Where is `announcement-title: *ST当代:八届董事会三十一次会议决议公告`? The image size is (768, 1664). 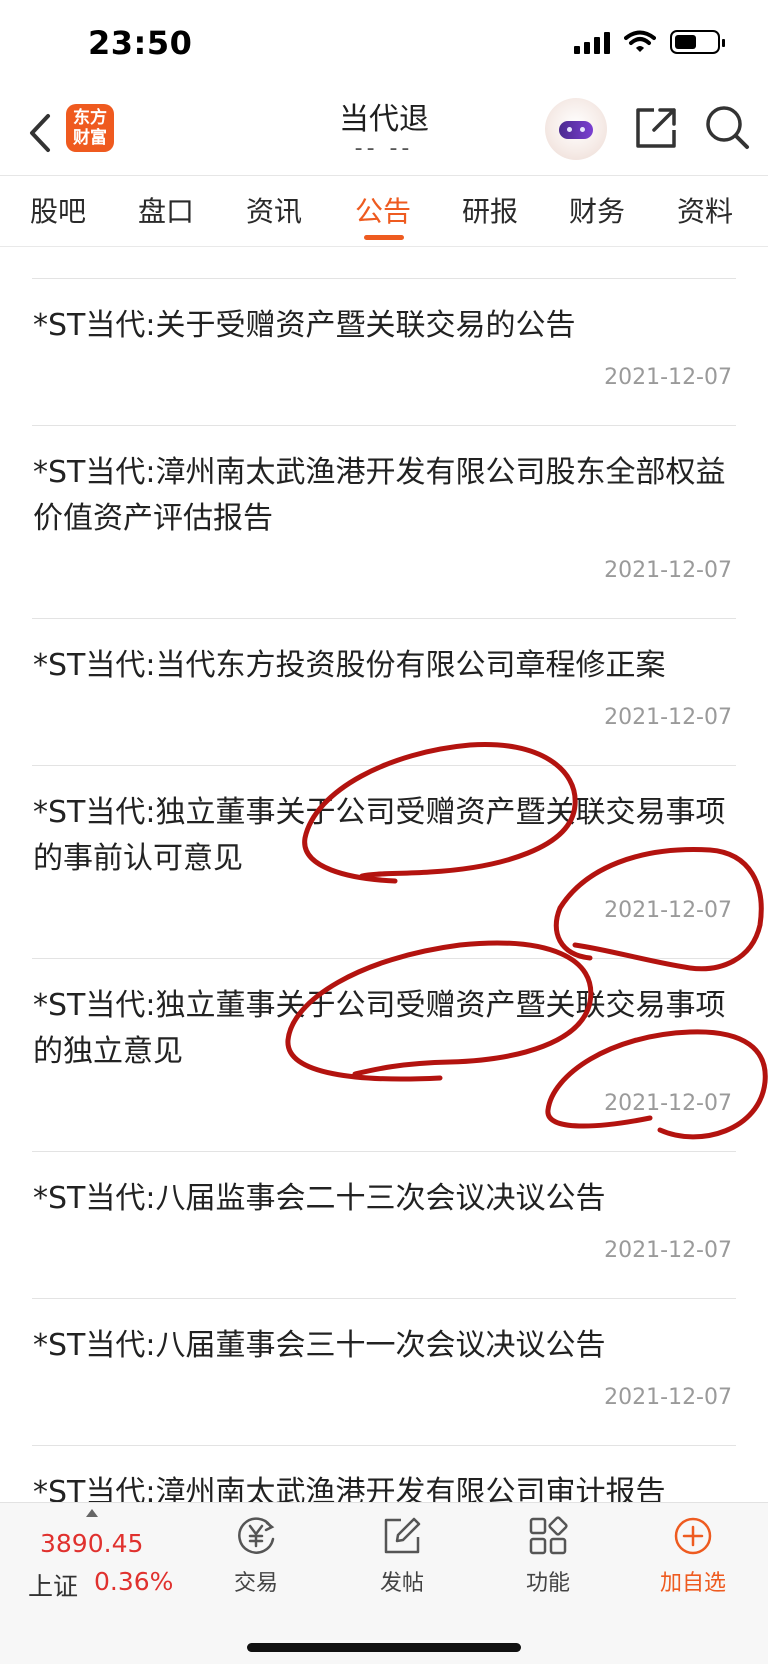
announcement-title: *ST当代:八届董事会三十一次会议决议公告 is located at coordinates (319, 1345).